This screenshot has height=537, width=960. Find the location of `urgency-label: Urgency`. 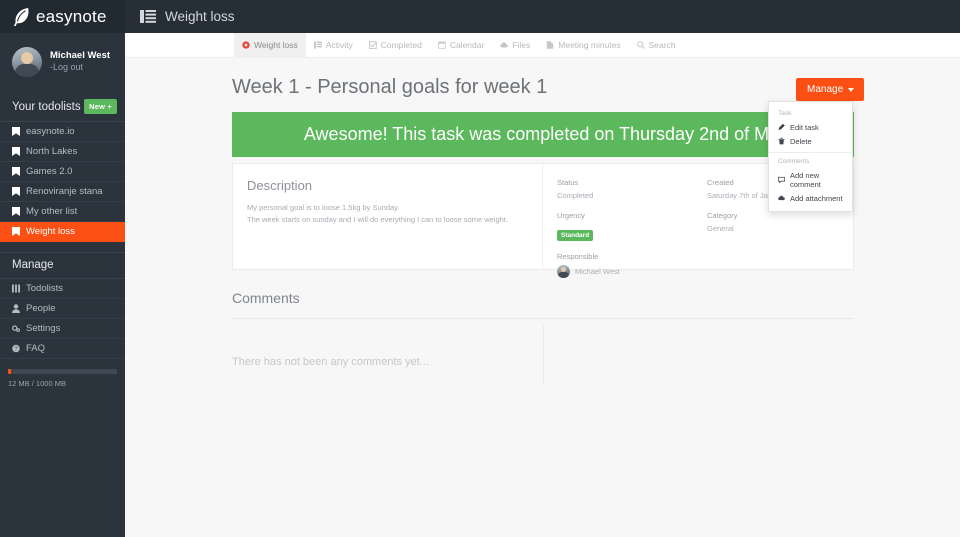

urgency-label: Urgency is located at coordinates (571, 215).